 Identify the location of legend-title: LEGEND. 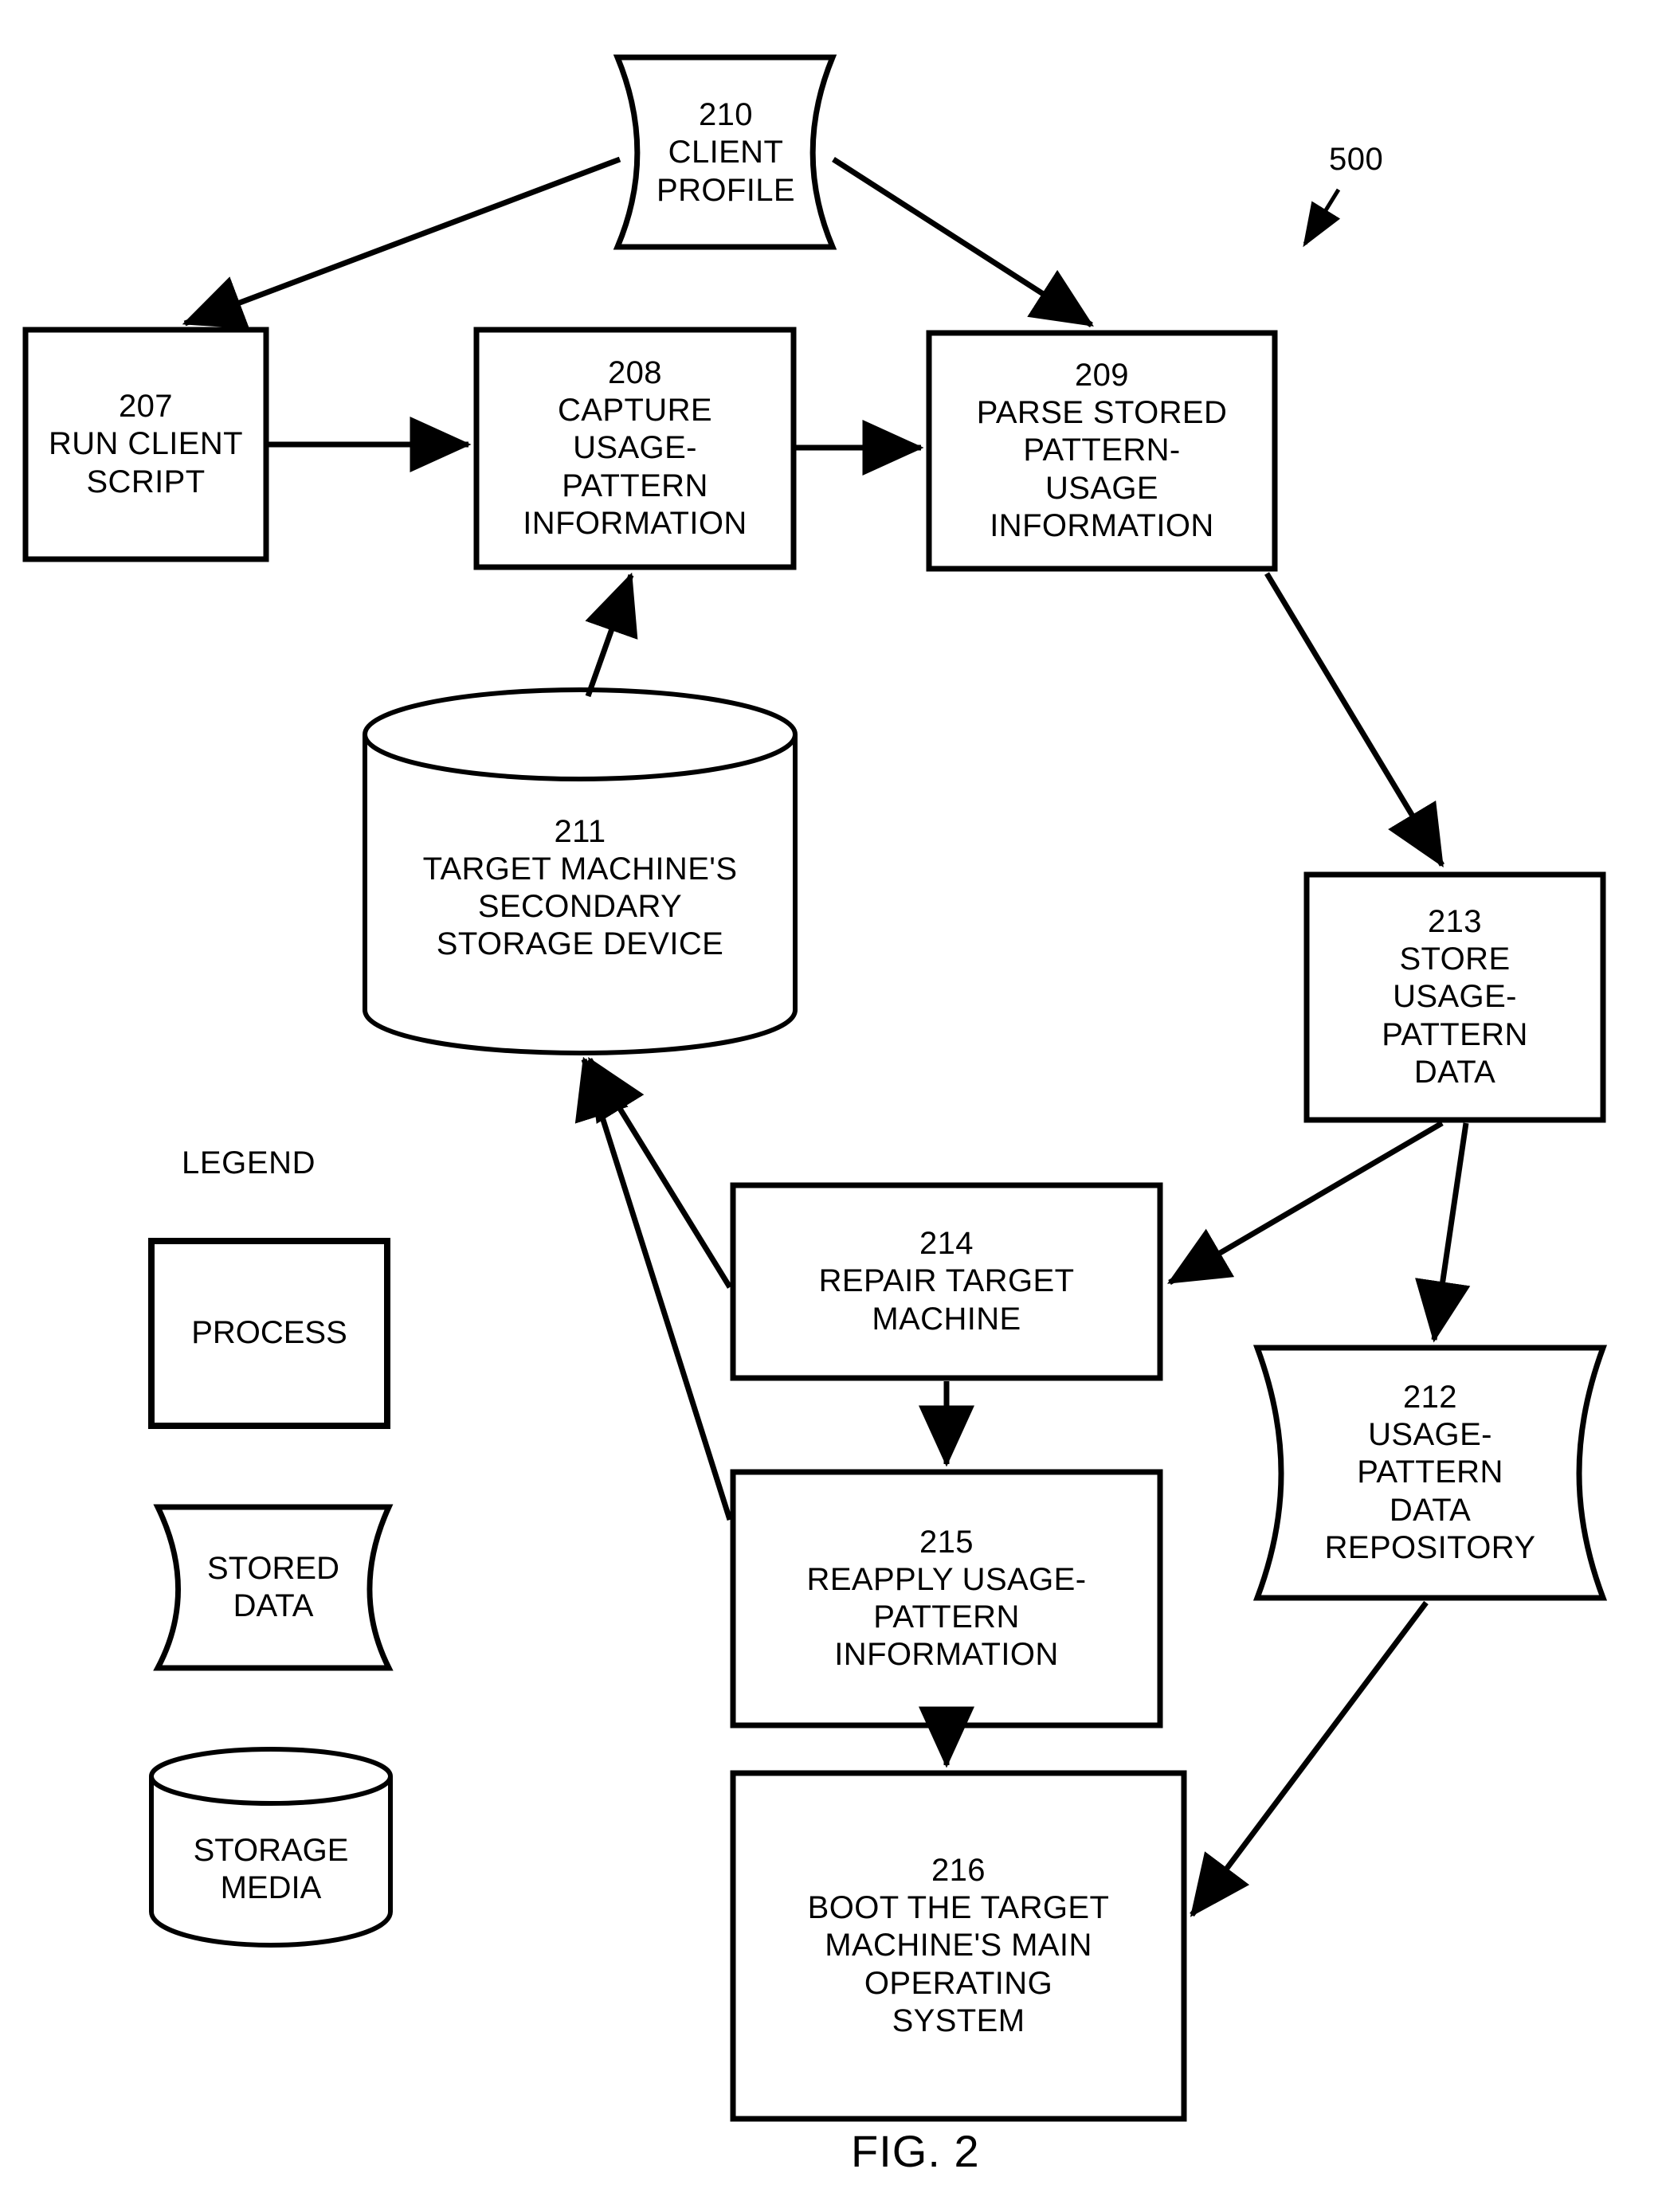
(249, 1162).